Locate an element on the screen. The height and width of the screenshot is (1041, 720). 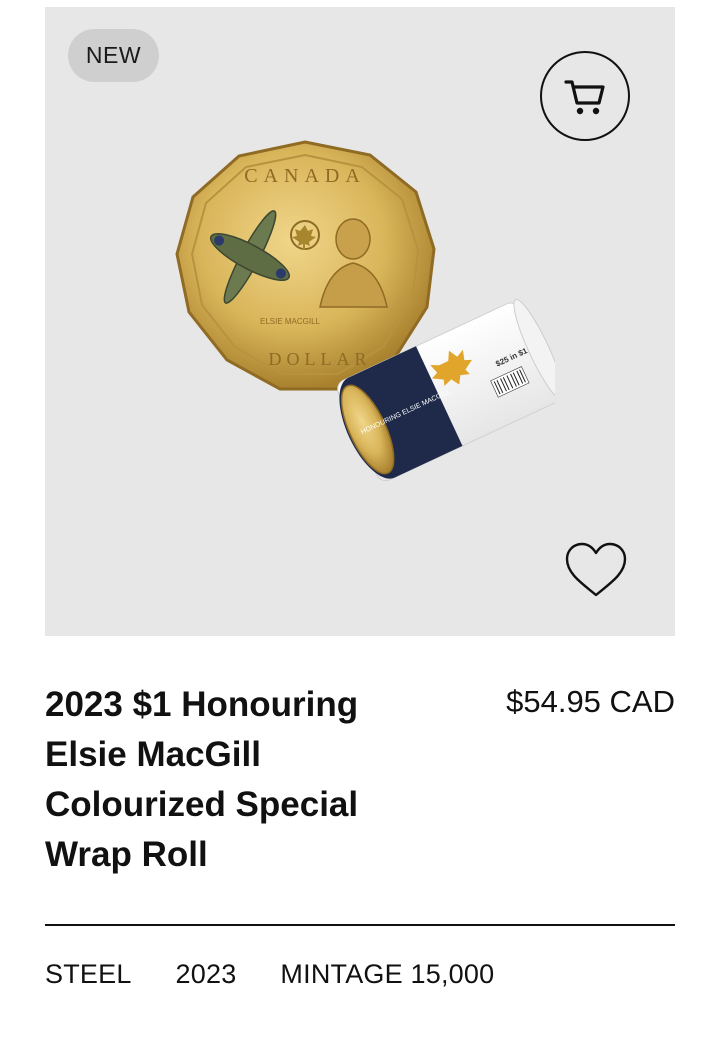
coin-top-text: CANADA is located at coordinates (305, 176).